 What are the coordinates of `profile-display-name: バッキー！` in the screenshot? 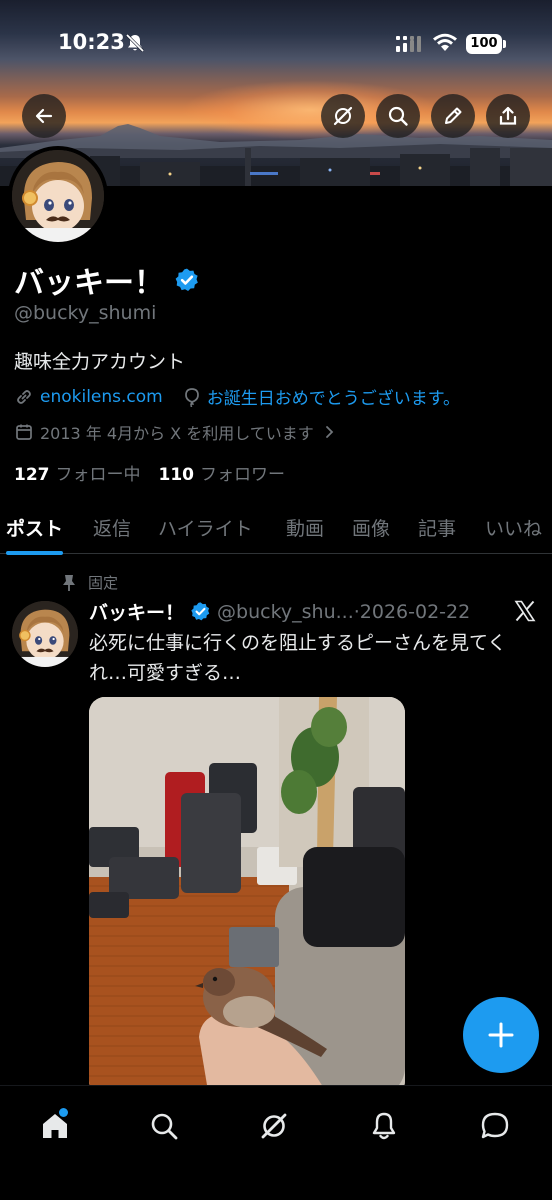 It's located at (107, 280).